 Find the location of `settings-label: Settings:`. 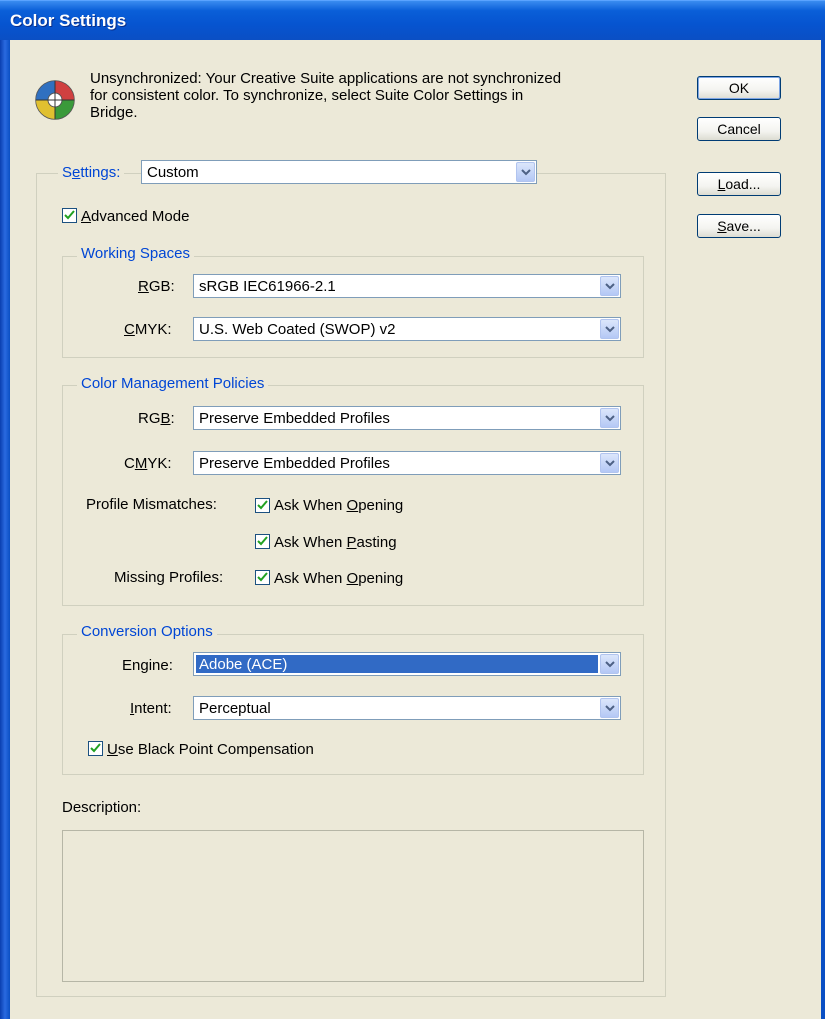

settings-label: Settings: is located at coordinates (91, 174).